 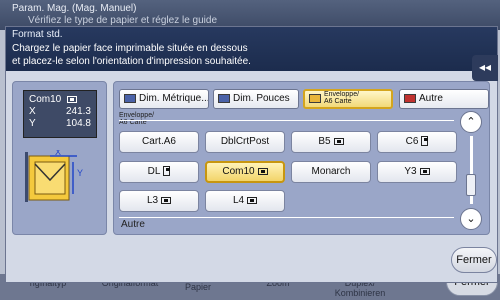 What do you see at coordinates (60, 124) in the screenshot?
I see `size-y-row: Y 104.8` at bounding box center [60, 124].